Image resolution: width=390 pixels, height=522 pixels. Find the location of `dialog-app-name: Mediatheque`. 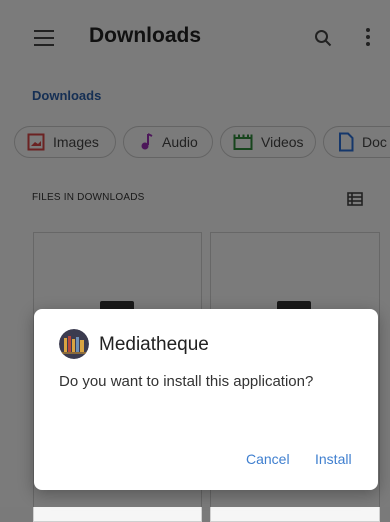

dialog-app-name: Mediatheque is located at coordinates (154, 344).